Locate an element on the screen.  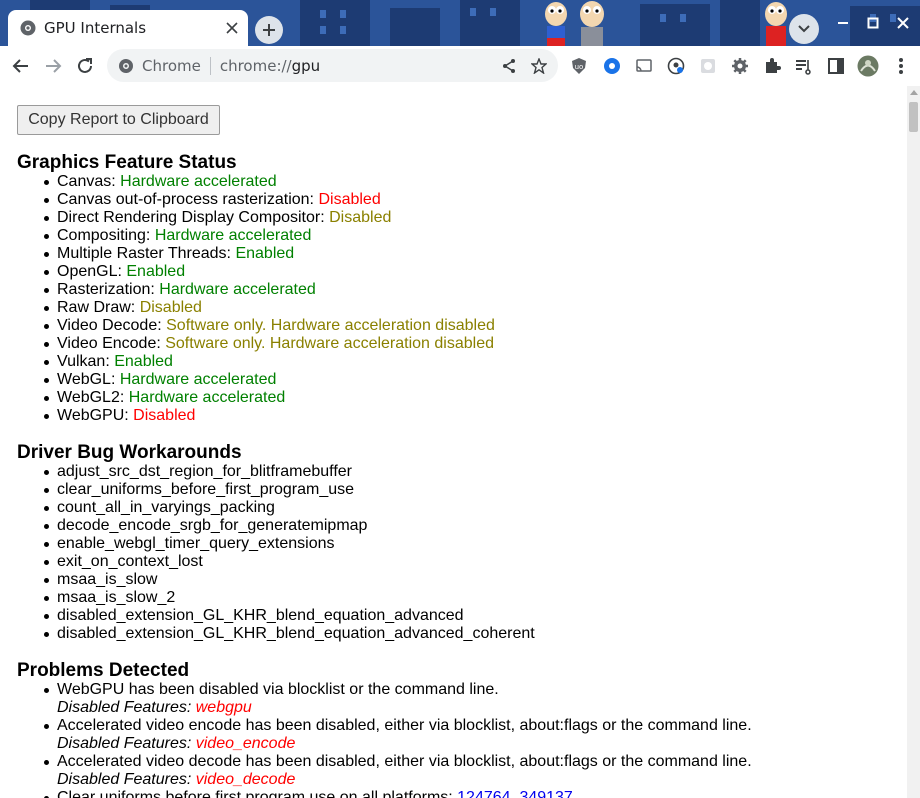
forward-icon is located at coordinates (54, 66).